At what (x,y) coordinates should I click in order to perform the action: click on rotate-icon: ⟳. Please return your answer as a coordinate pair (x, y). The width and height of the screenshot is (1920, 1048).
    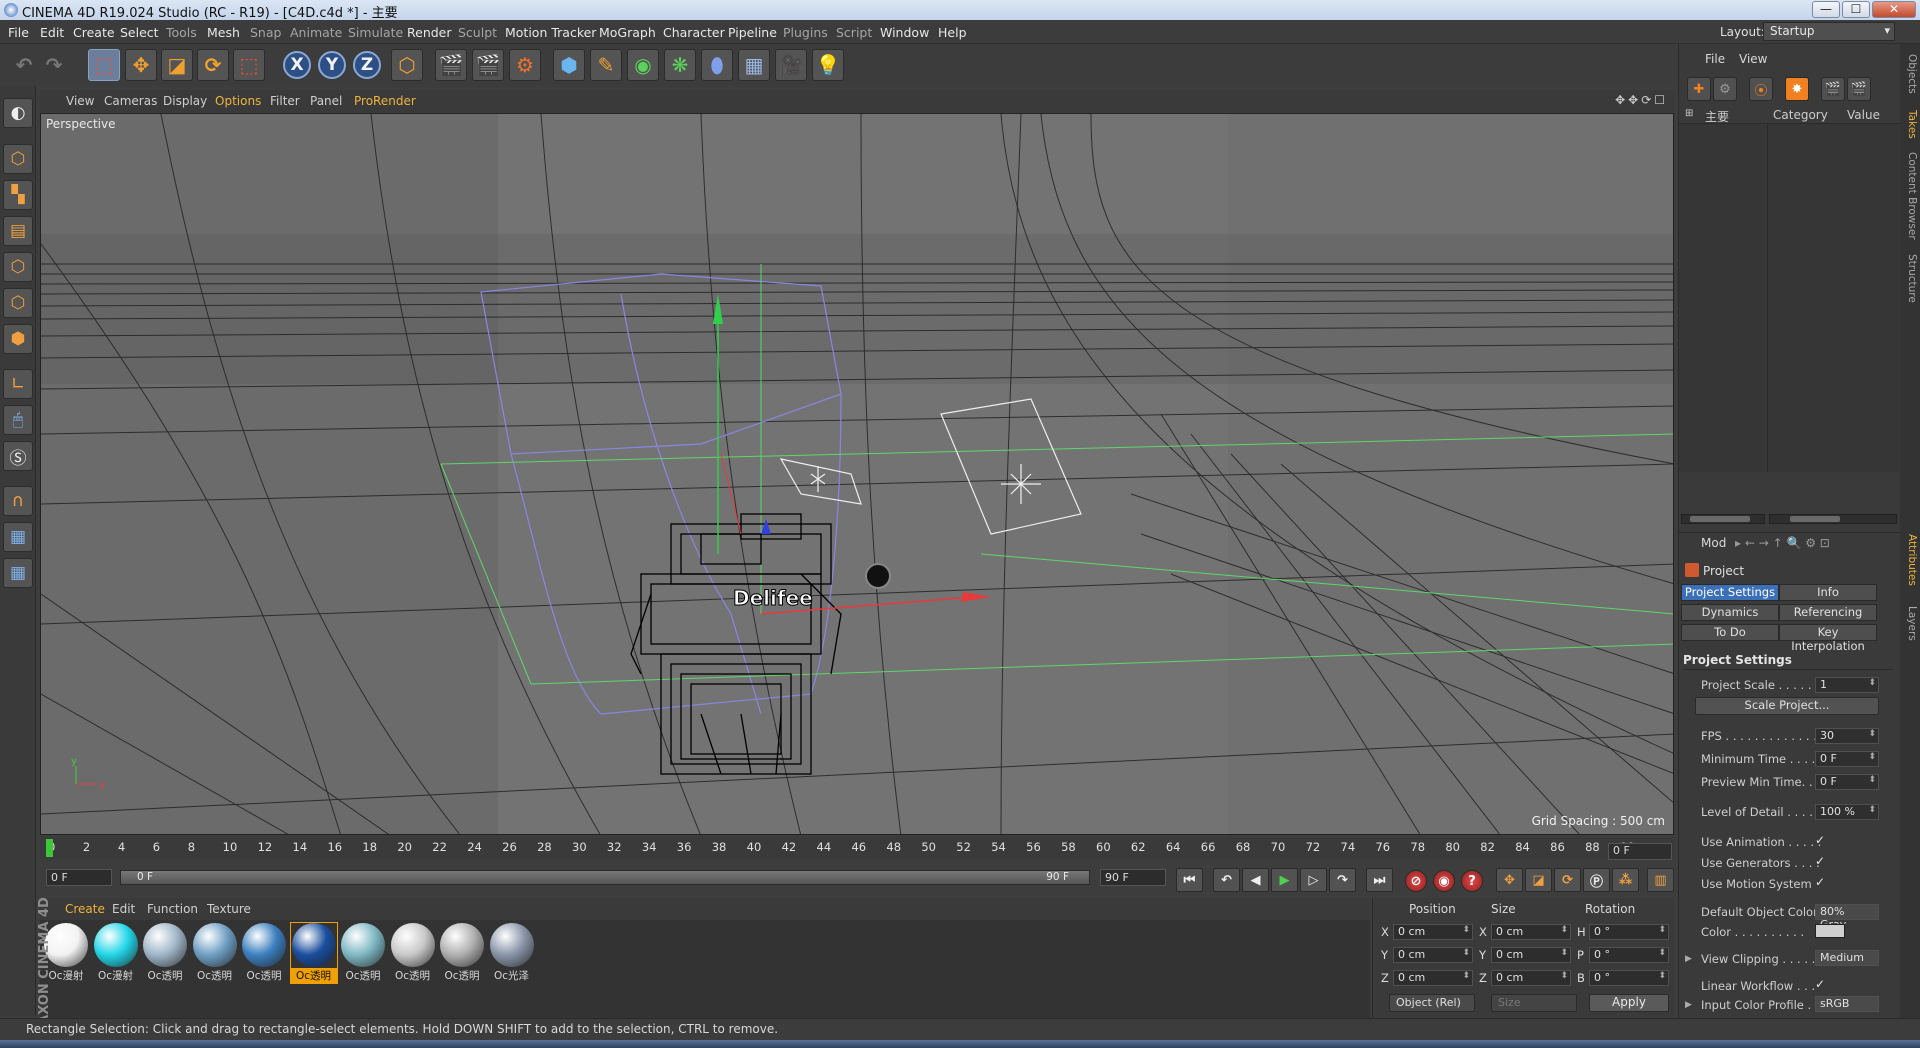
    Looking at the image, I should click on (213, 65).